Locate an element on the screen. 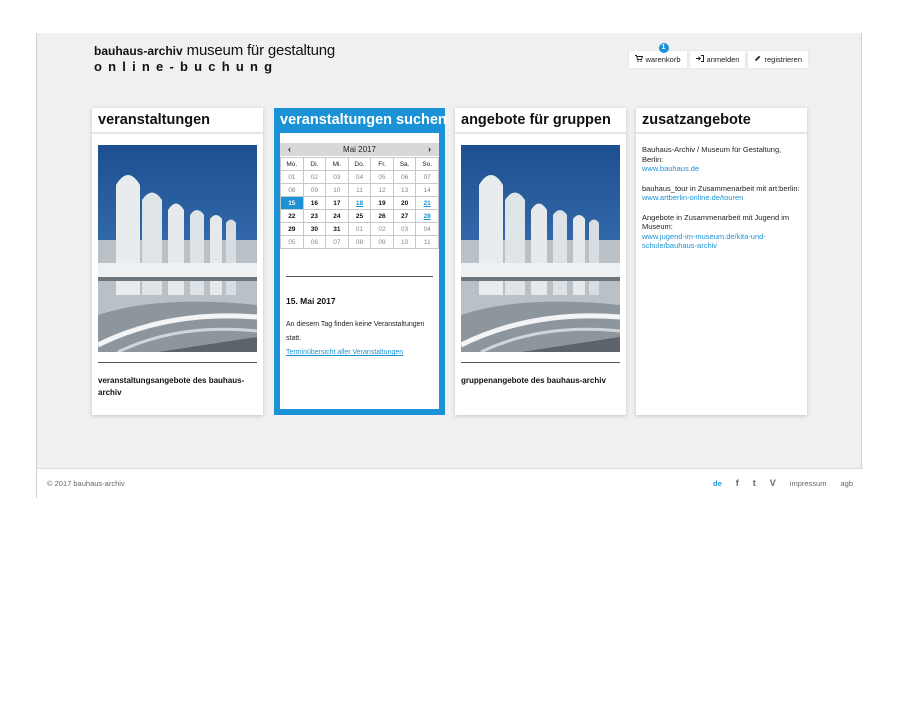 The width and height of the screenshot is (898, 720). calendar-day: 30 is located at coordinates (314, 229).